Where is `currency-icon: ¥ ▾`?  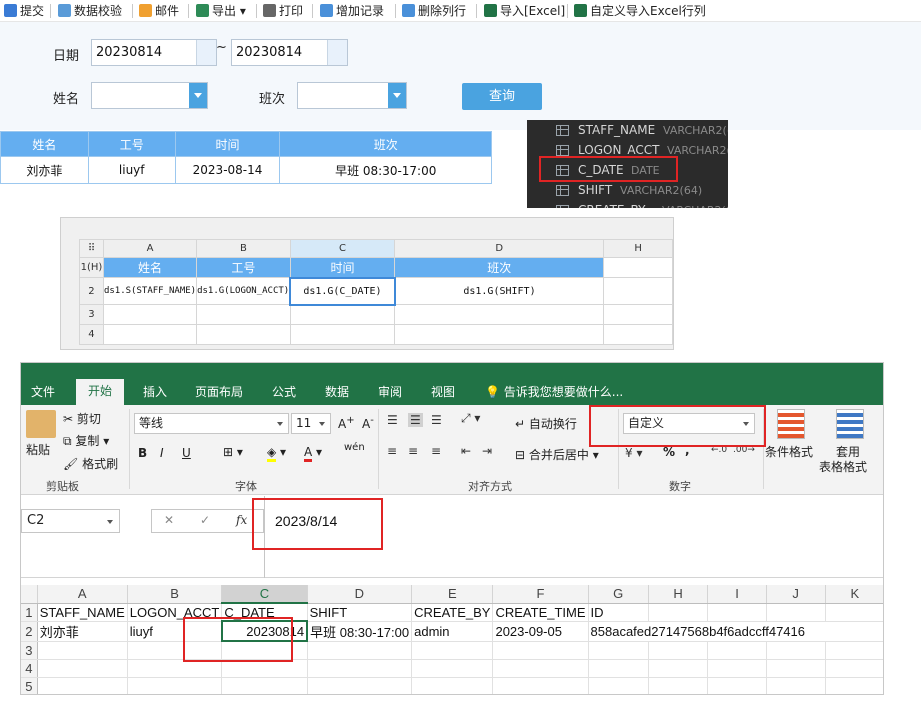 currency-icon: ¥ ▾ is located at coordinates (633, 453).